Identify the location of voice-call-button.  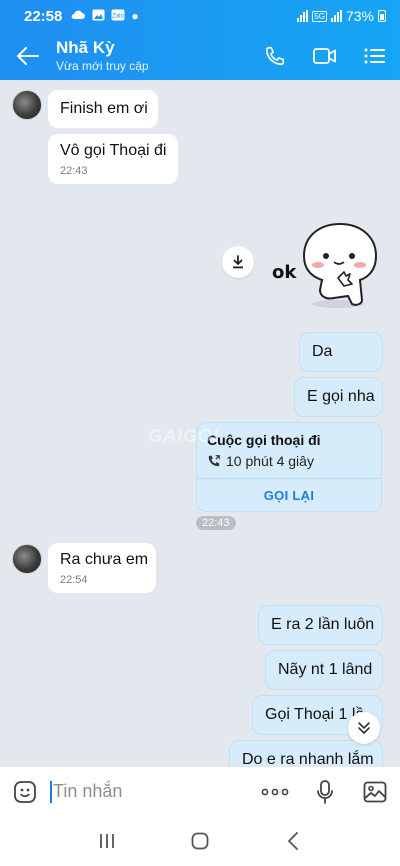
(275, 56).